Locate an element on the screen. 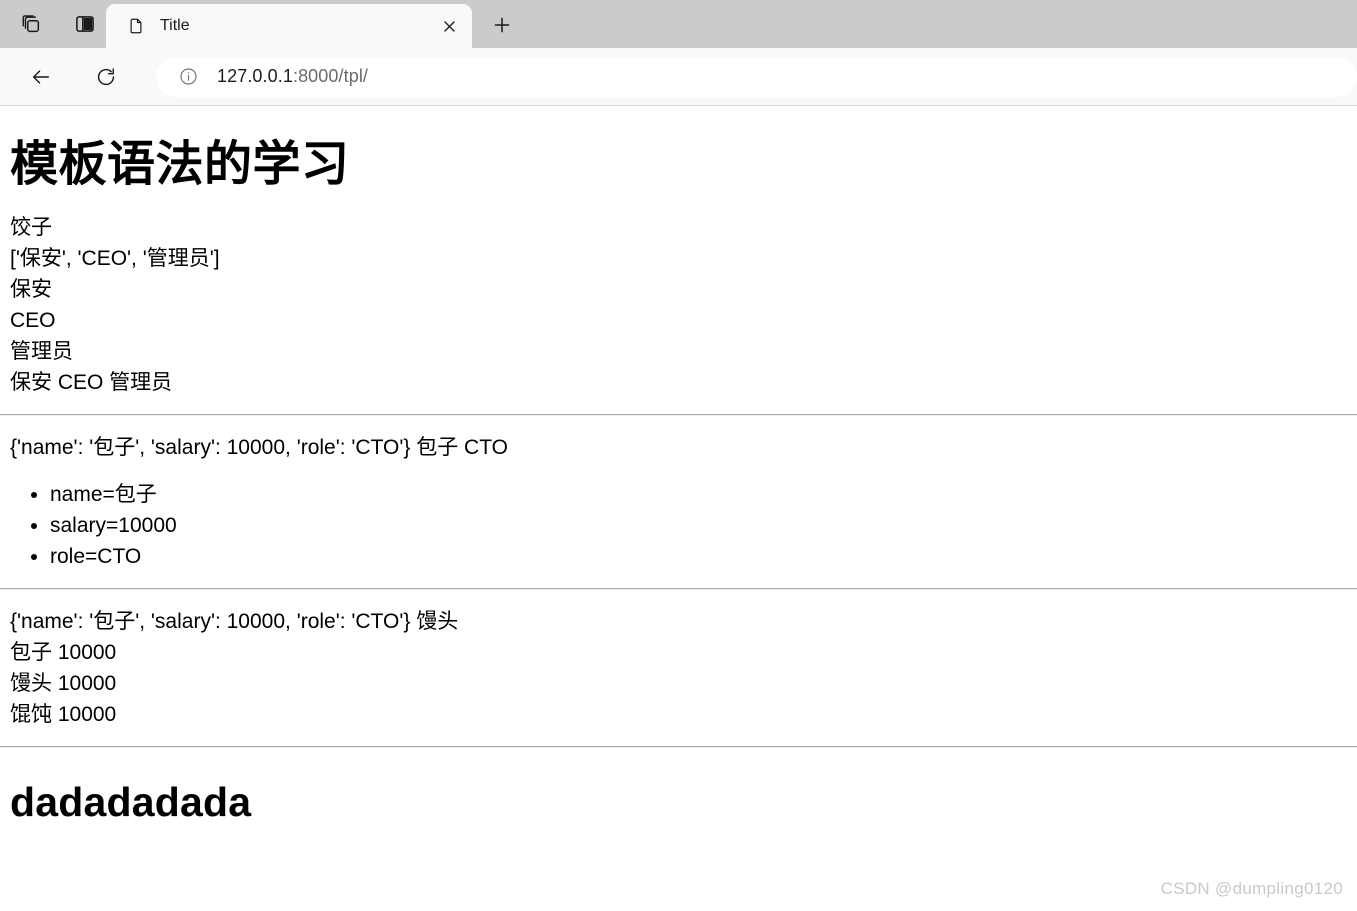 This screenshot has width=1357, height=911. list-item: role=CTO is located at coordinates (699, 556).